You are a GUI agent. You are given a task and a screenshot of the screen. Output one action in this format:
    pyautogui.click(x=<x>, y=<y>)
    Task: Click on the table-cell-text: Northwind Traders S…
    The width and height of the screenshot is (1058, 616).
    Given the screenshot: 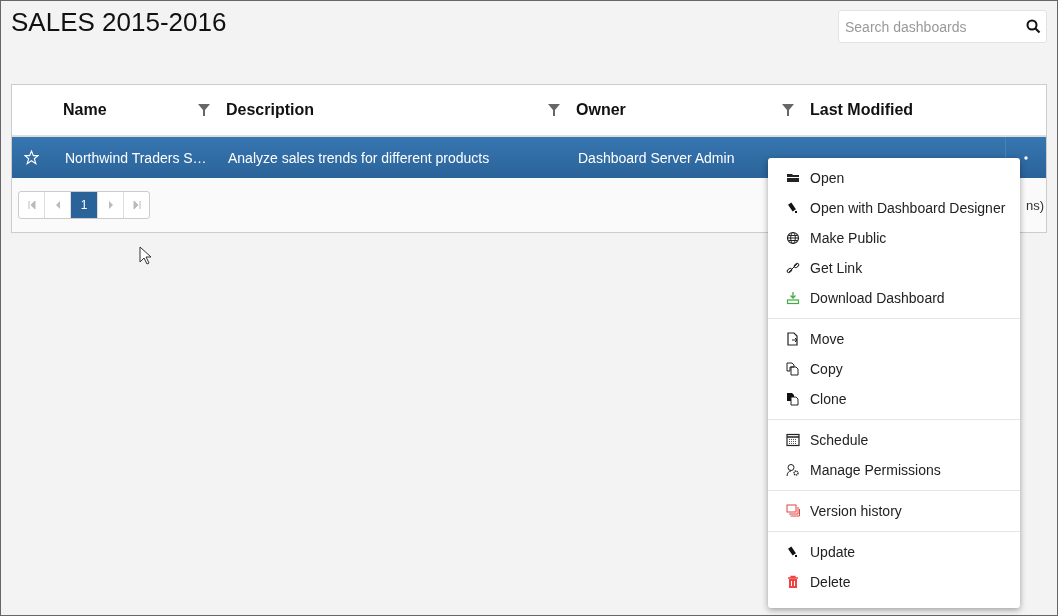 What is the action you would take?
    pyautogui.click(x=136, y=157)
    